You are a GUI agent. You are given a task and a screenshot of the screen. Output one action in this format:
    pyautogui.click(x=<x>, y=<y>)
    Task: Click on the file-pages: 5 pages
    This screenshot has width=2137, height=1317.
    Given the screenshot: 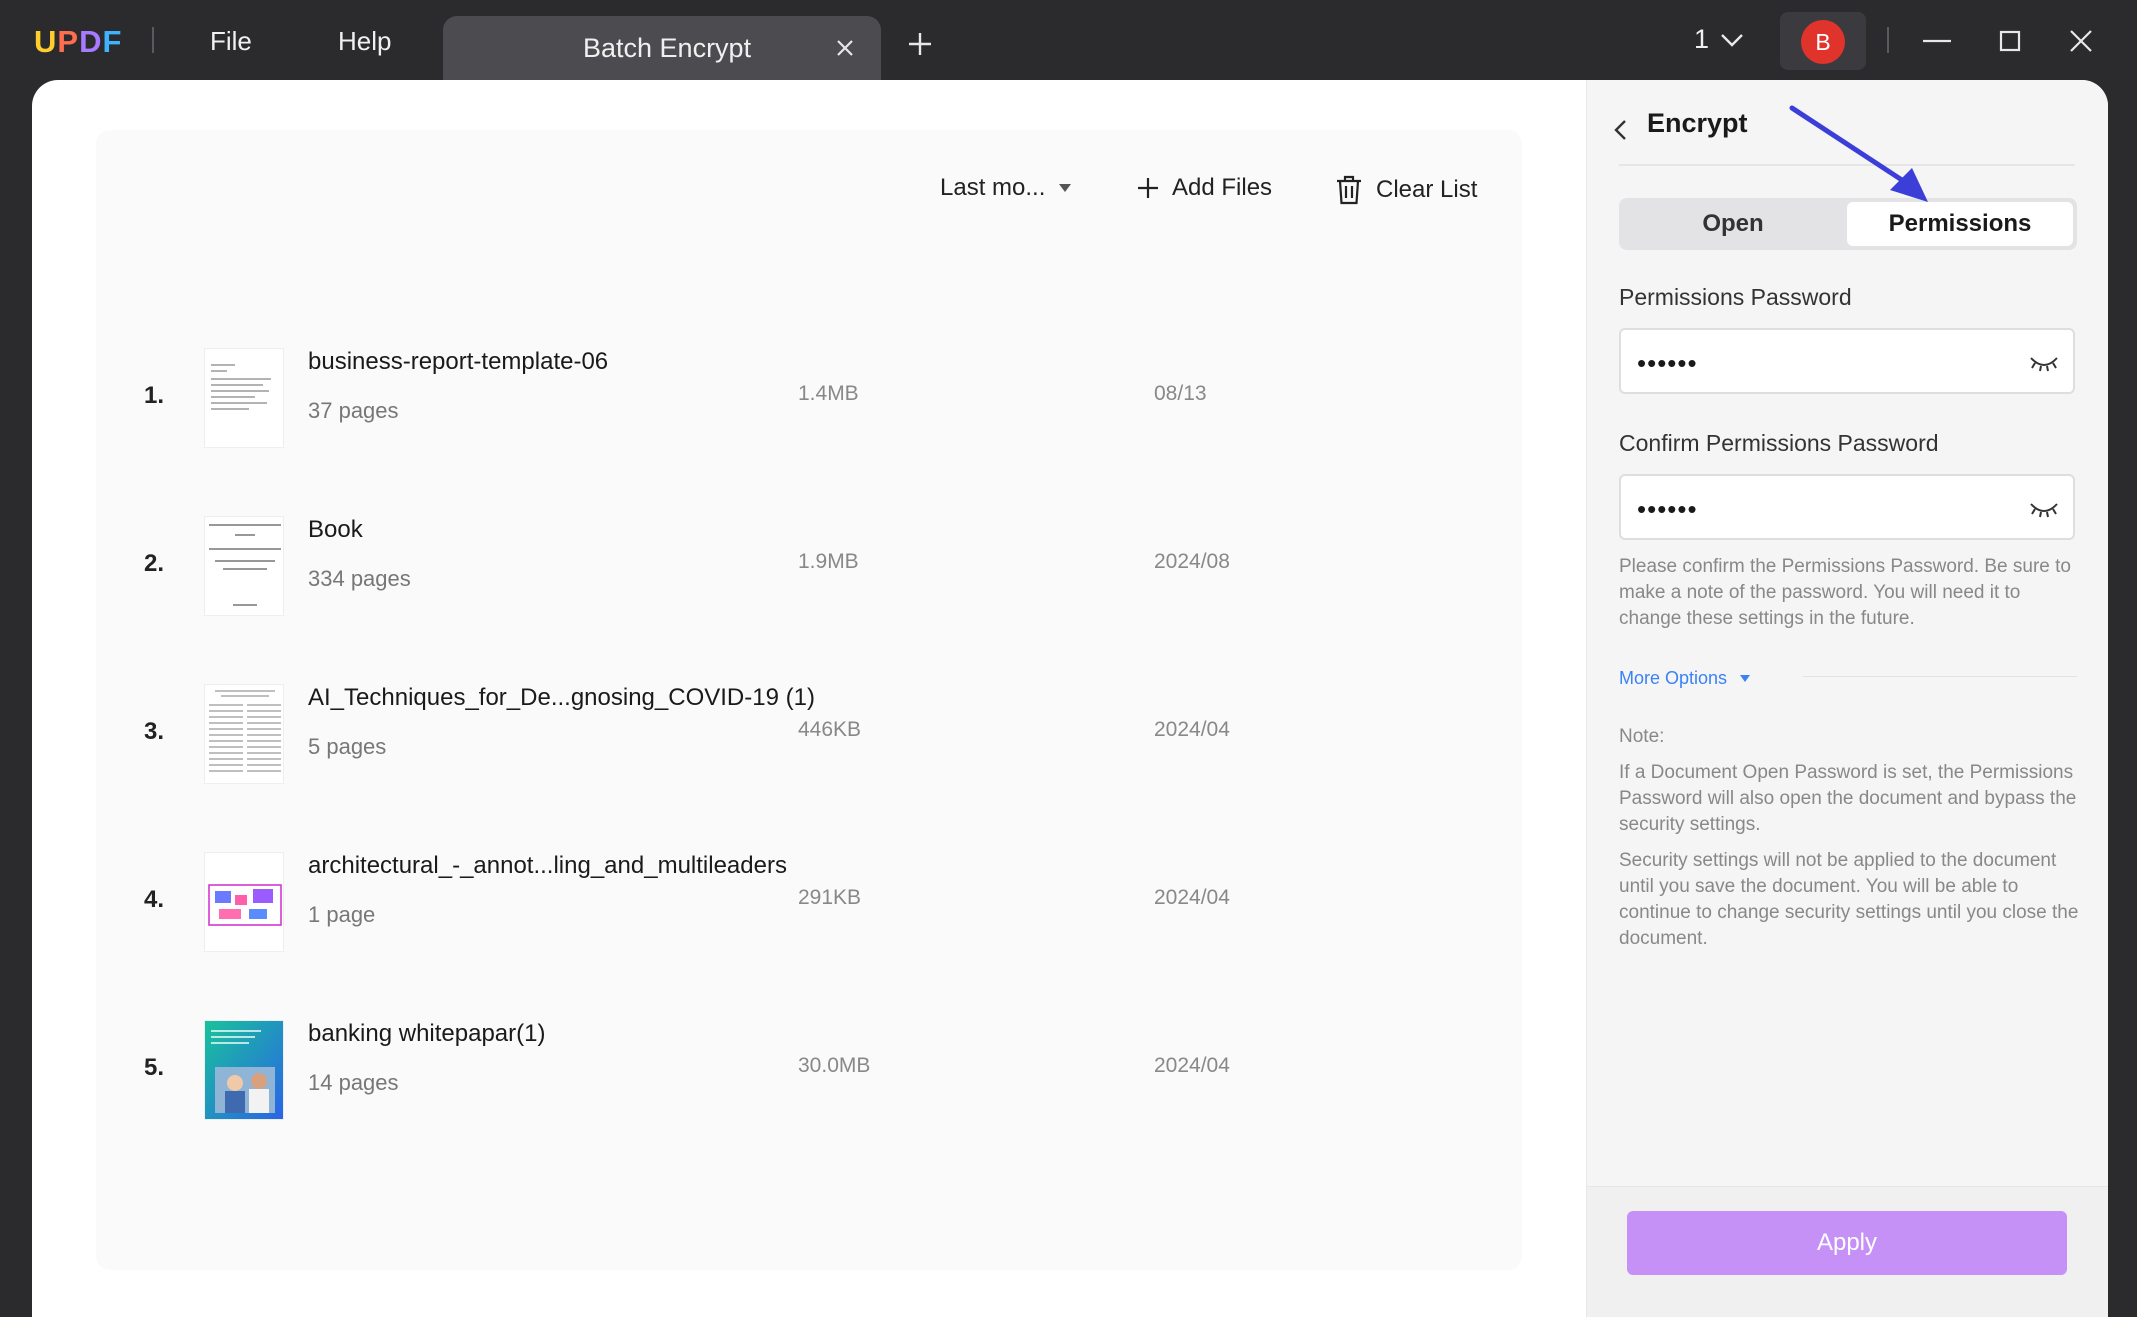 What is the action you would take?
    pyautogui.click(x=347, y=746)
    